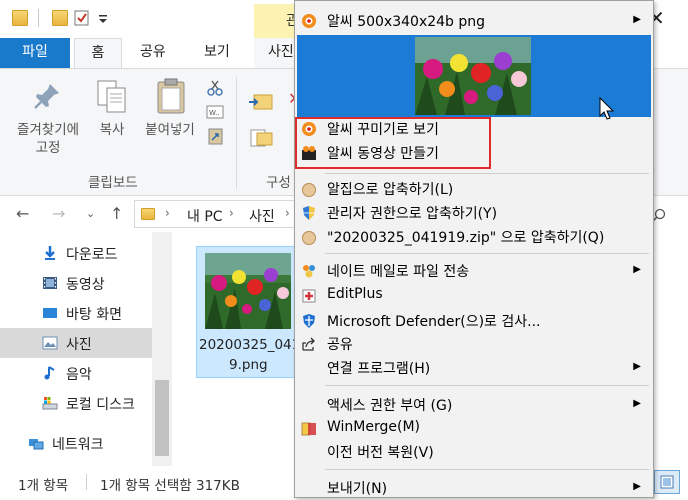  I want to click on menu-item-label: 연결 프로그램(H), so click(379, 369).